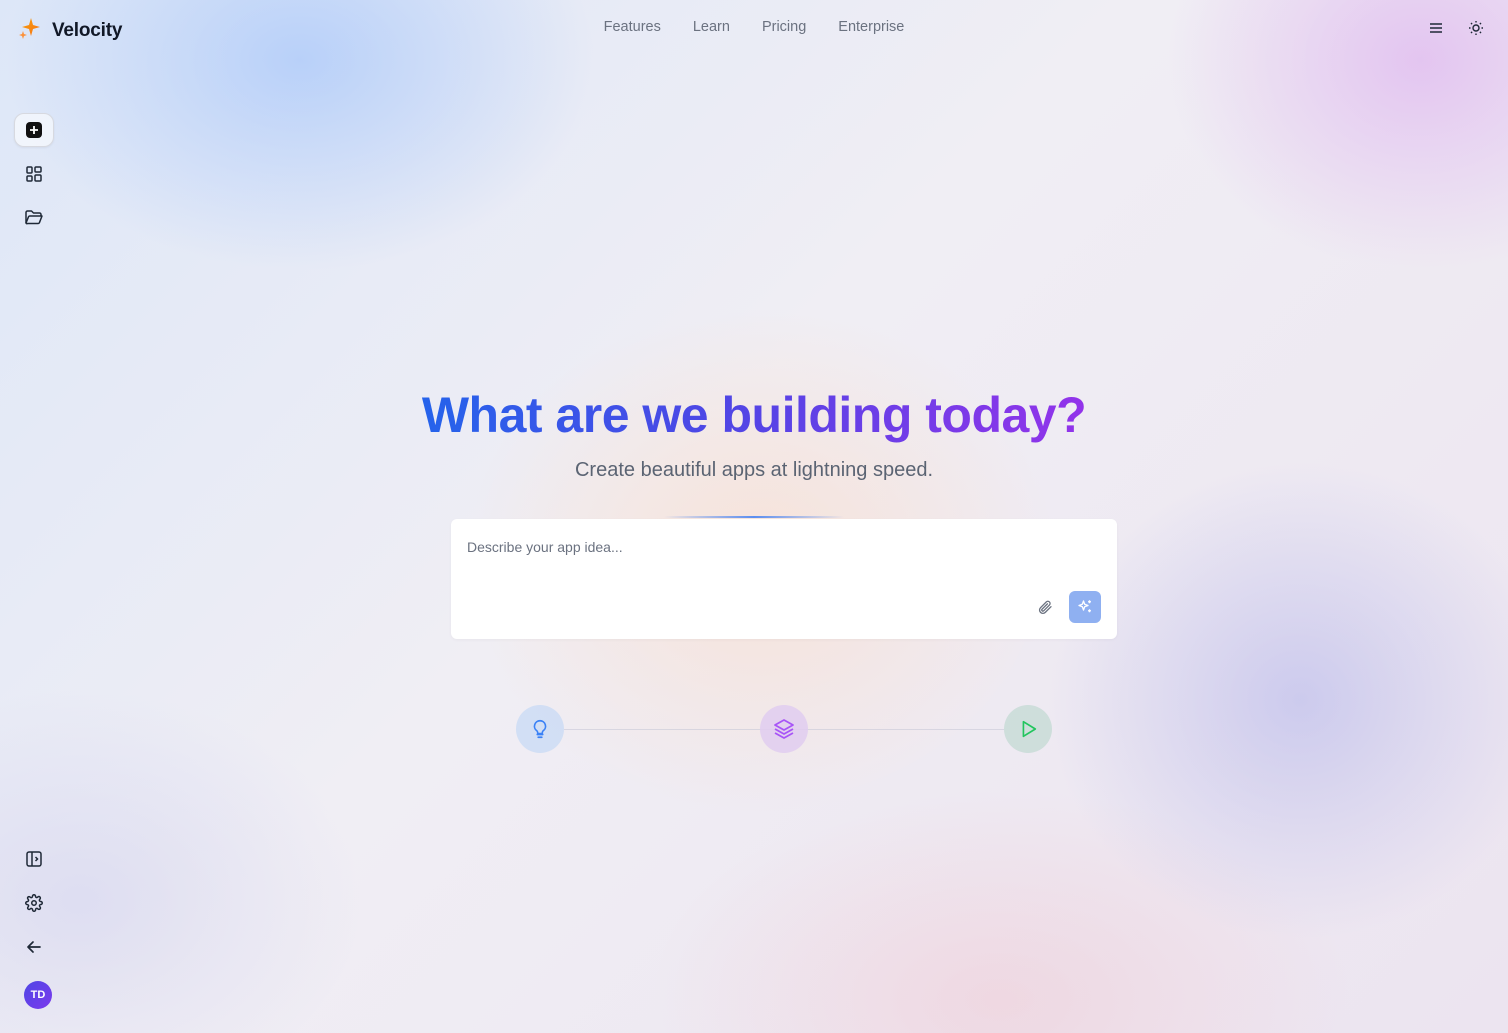 The height and width of the screenshot is (1033, 1508). I want to click on folder-open-icon, so click(34, 217).